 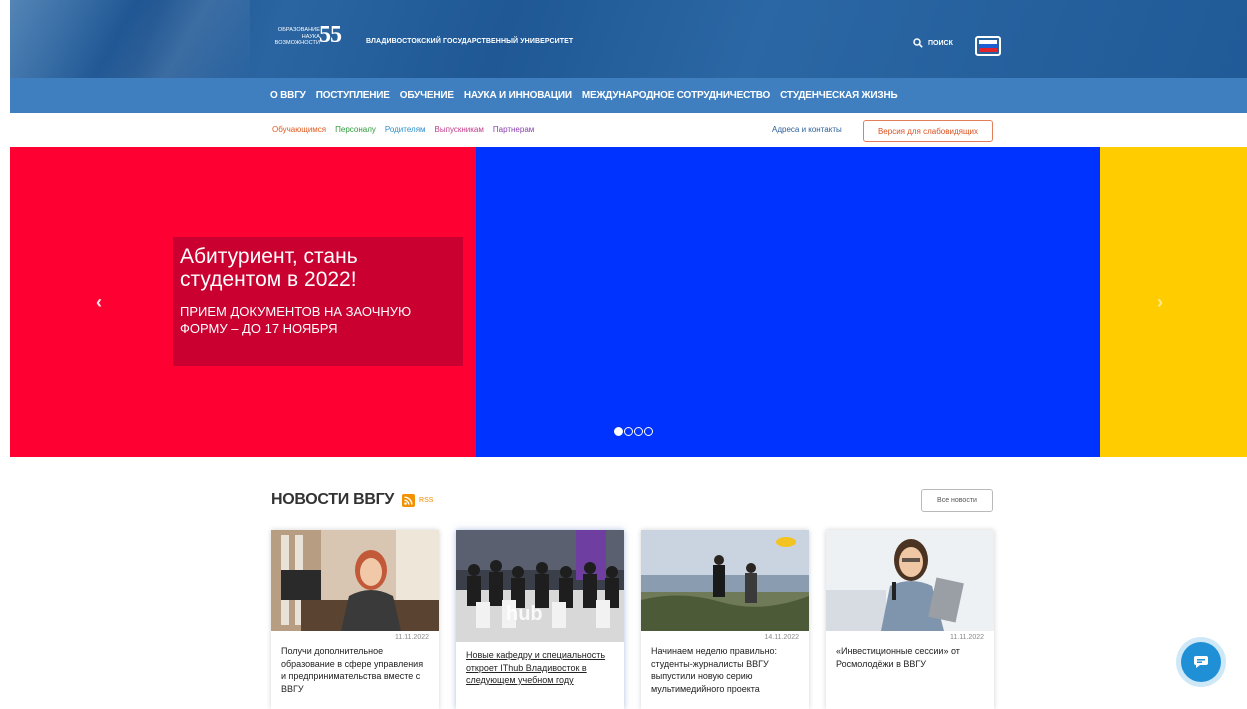 What do you see at coordinates (781, 637) in the screenshot?
I see `news-date: 14.11.2022` at bounding box center [781, 637].